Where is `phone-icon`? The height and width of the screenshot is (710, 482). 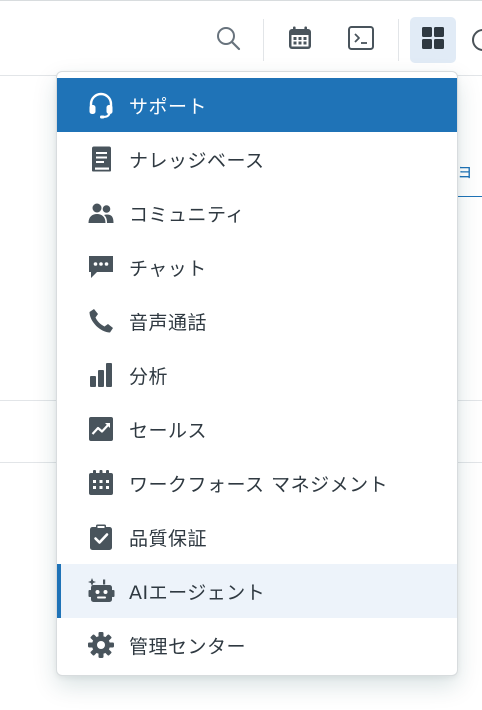
phone-icon is located at coordinates (101, 321).